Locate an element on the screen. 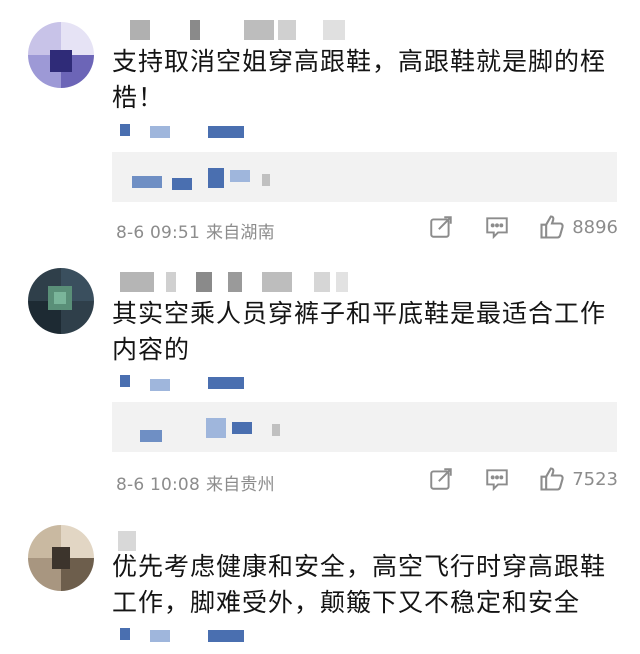 The image size is (640, 654). comment-text: 支持取消空姐穿高跟鞋，高跟鞋就是脚的桎梏！ is located at coordinates (359, 79).